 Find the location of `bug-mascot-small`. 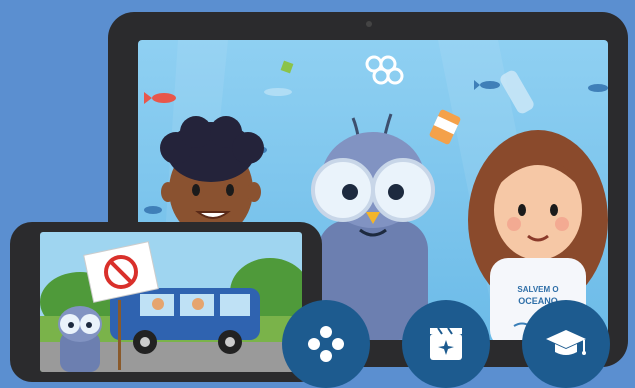

bug-mascot-small is located at coordinates (80, 339).